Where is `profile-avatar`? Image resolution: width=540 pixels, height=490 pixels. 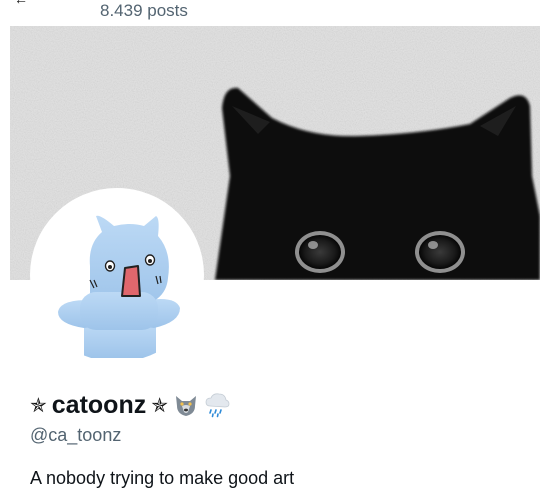 profile-avatar is located at coordinates (117, 275).